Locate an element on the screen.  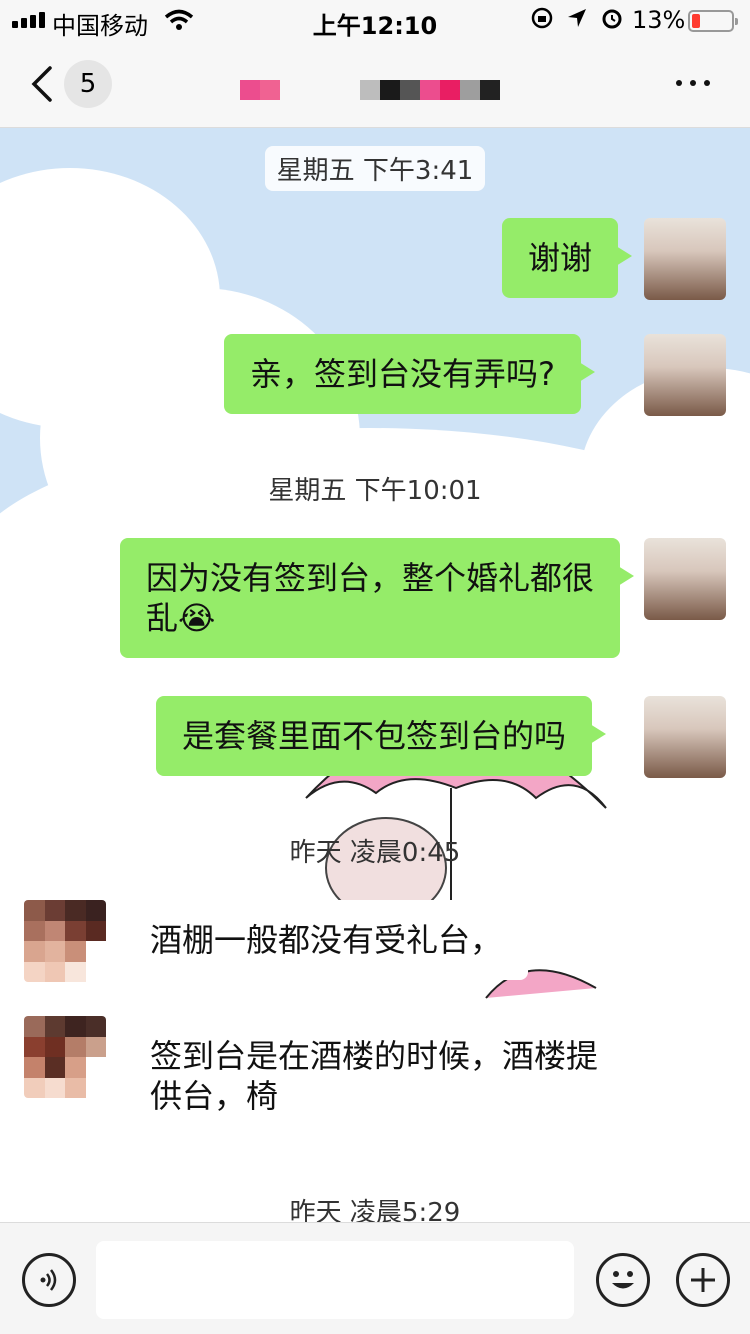
crying-emoji-icon: 😭 is located at coordinates (197, 618).